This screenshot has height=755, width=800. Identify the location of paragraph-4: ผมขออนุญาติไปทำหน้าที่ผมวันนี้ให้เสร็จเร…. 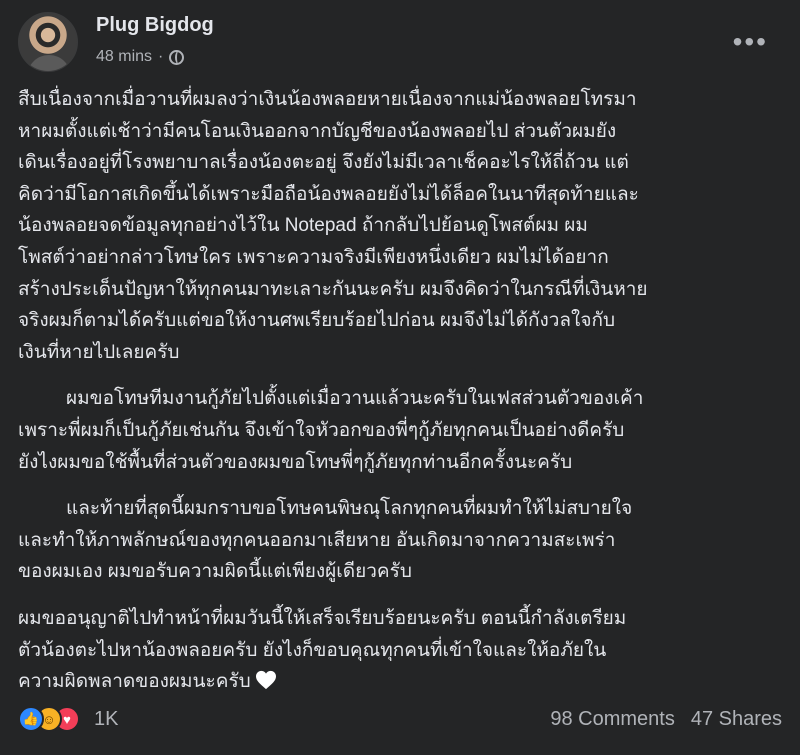
(403, 650).